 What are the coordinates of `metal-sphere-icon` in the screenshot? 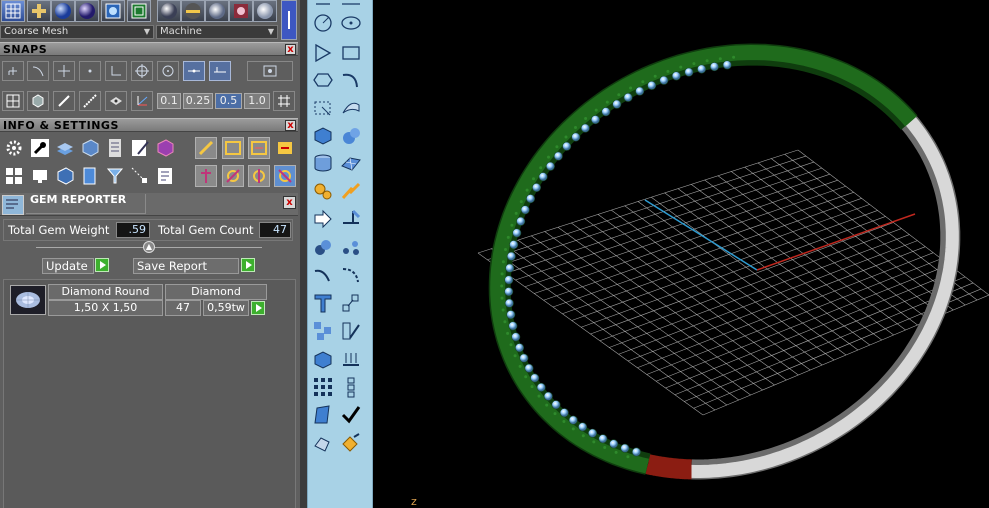 It's located at (169, 11).